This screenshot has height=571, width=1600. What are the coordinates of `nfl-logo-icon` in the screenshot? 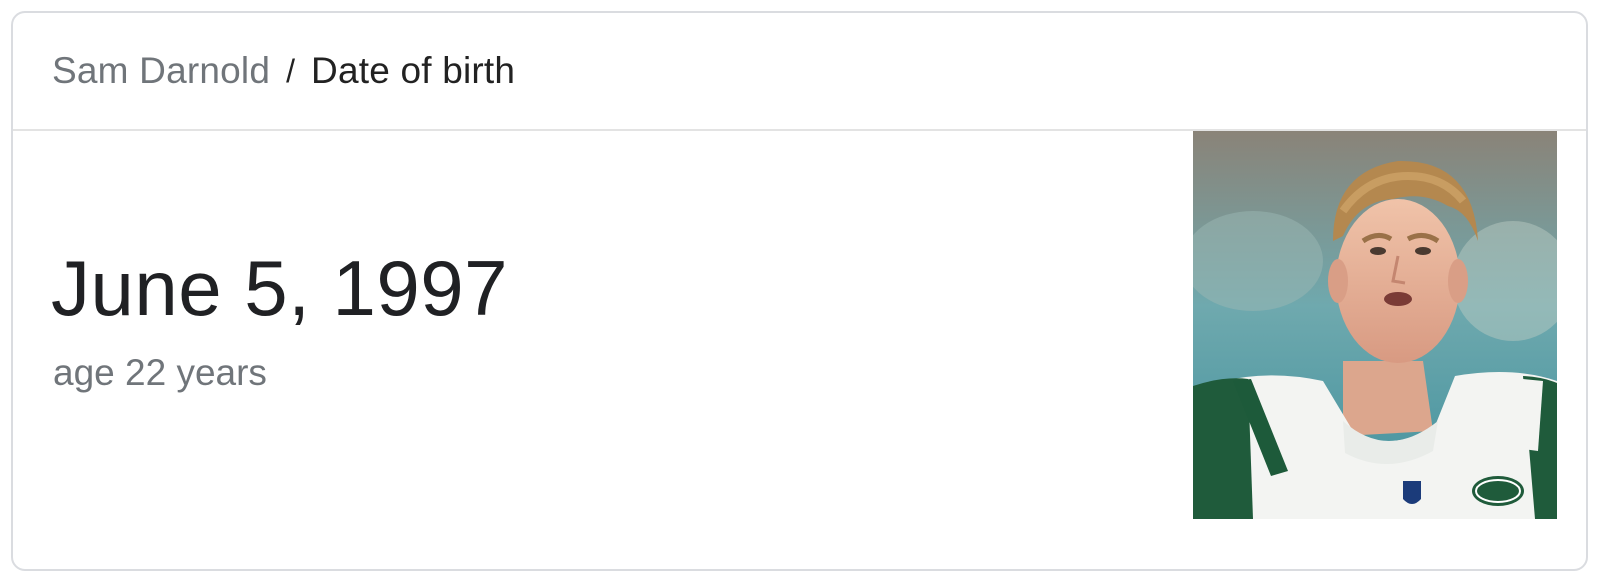 It's located at (1412, 492).